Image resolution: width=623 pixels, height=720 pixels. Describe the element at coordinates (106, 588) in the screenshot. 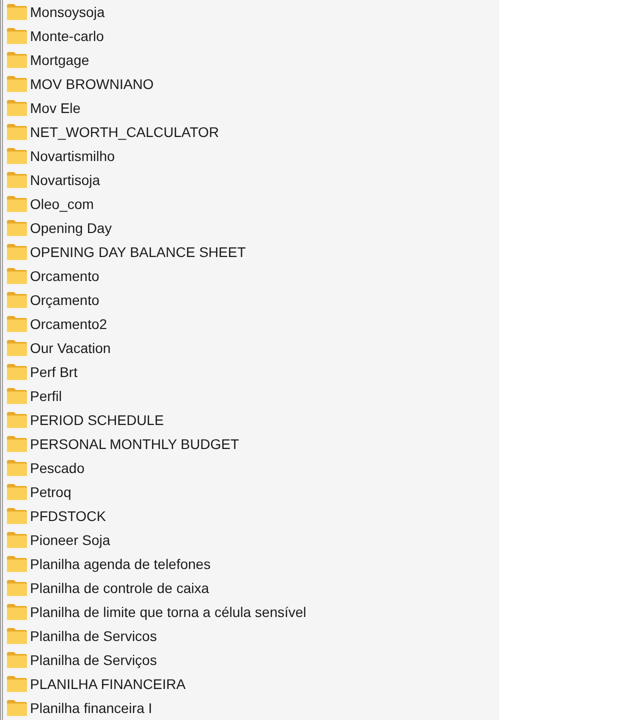

I see `folder-item: Planilha de controle de caixa` at that location.